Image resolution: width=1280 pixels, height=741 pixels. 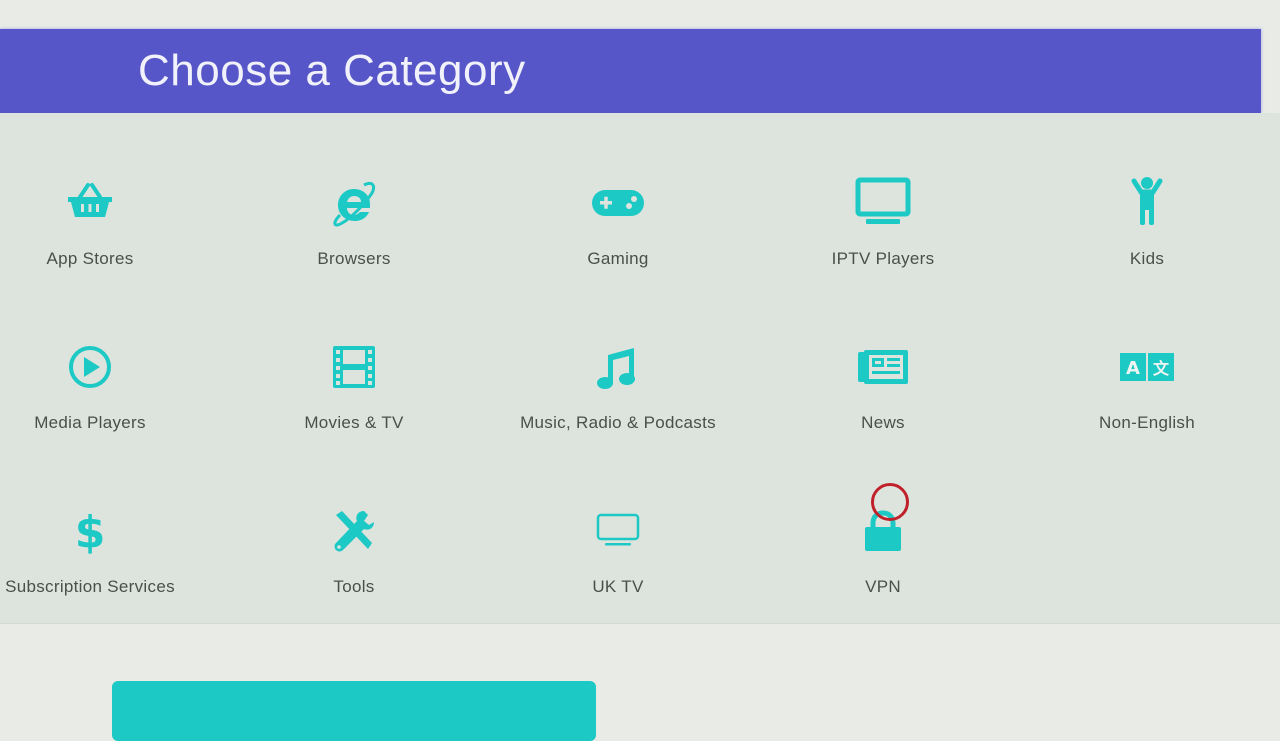 I want to click on tv-outline-icon, so click(x=618, y=531).